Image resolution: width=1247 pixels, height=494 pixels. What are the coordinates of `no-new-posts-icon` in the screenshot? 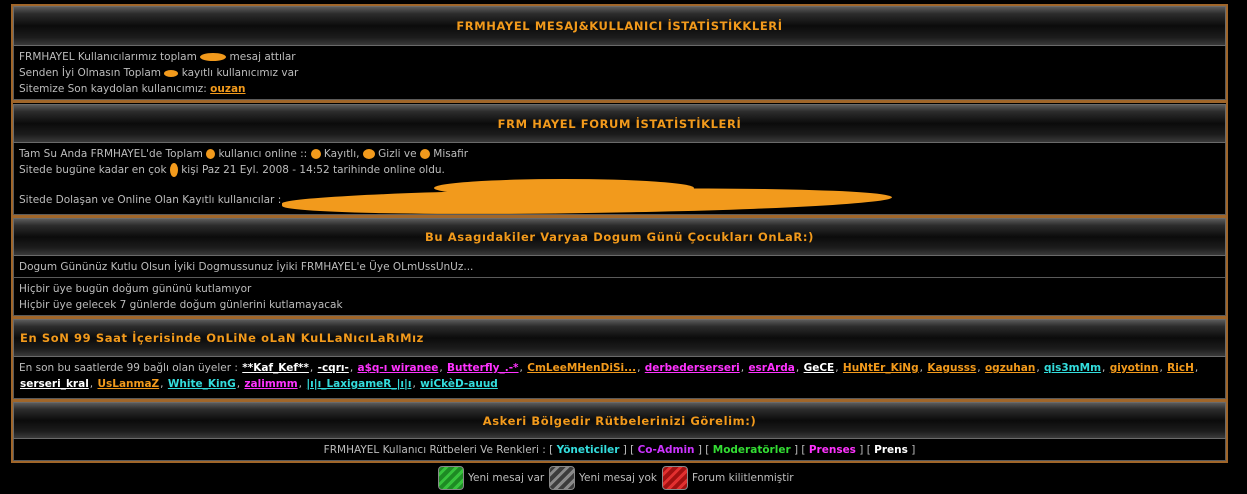 It's located at (562, 478).